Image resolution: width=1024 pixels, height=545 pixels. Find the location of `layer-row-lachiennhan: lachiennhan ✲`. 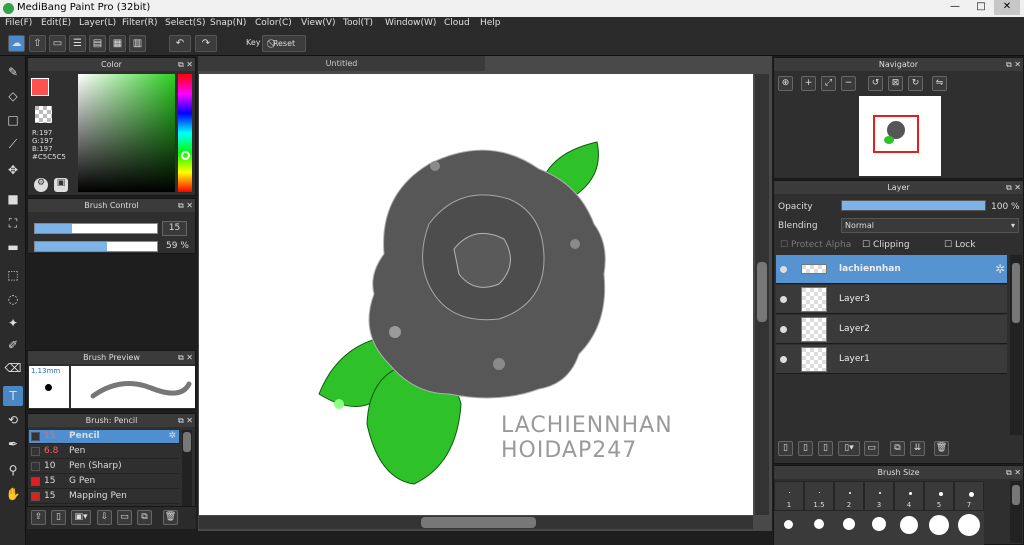

layer-row-lachiennhan: lachiennhan ✲ is located at coordinates (891, 269).